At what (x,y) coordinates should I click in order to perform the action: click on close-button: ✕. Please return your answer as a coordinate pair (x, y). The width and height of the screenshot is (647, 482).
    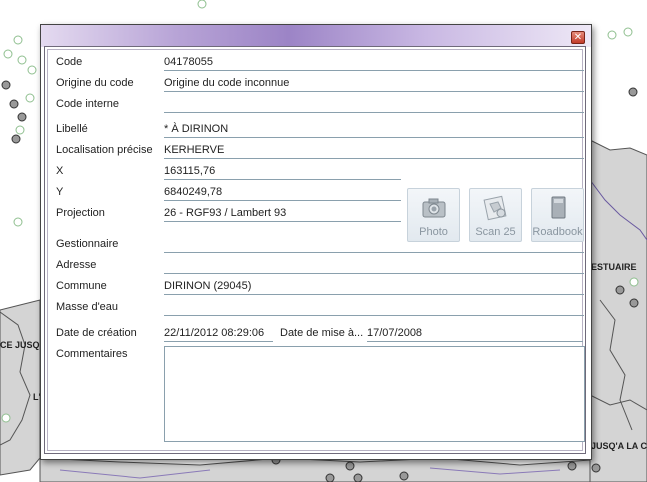
    Looking at the image, I should click on (578, 37).